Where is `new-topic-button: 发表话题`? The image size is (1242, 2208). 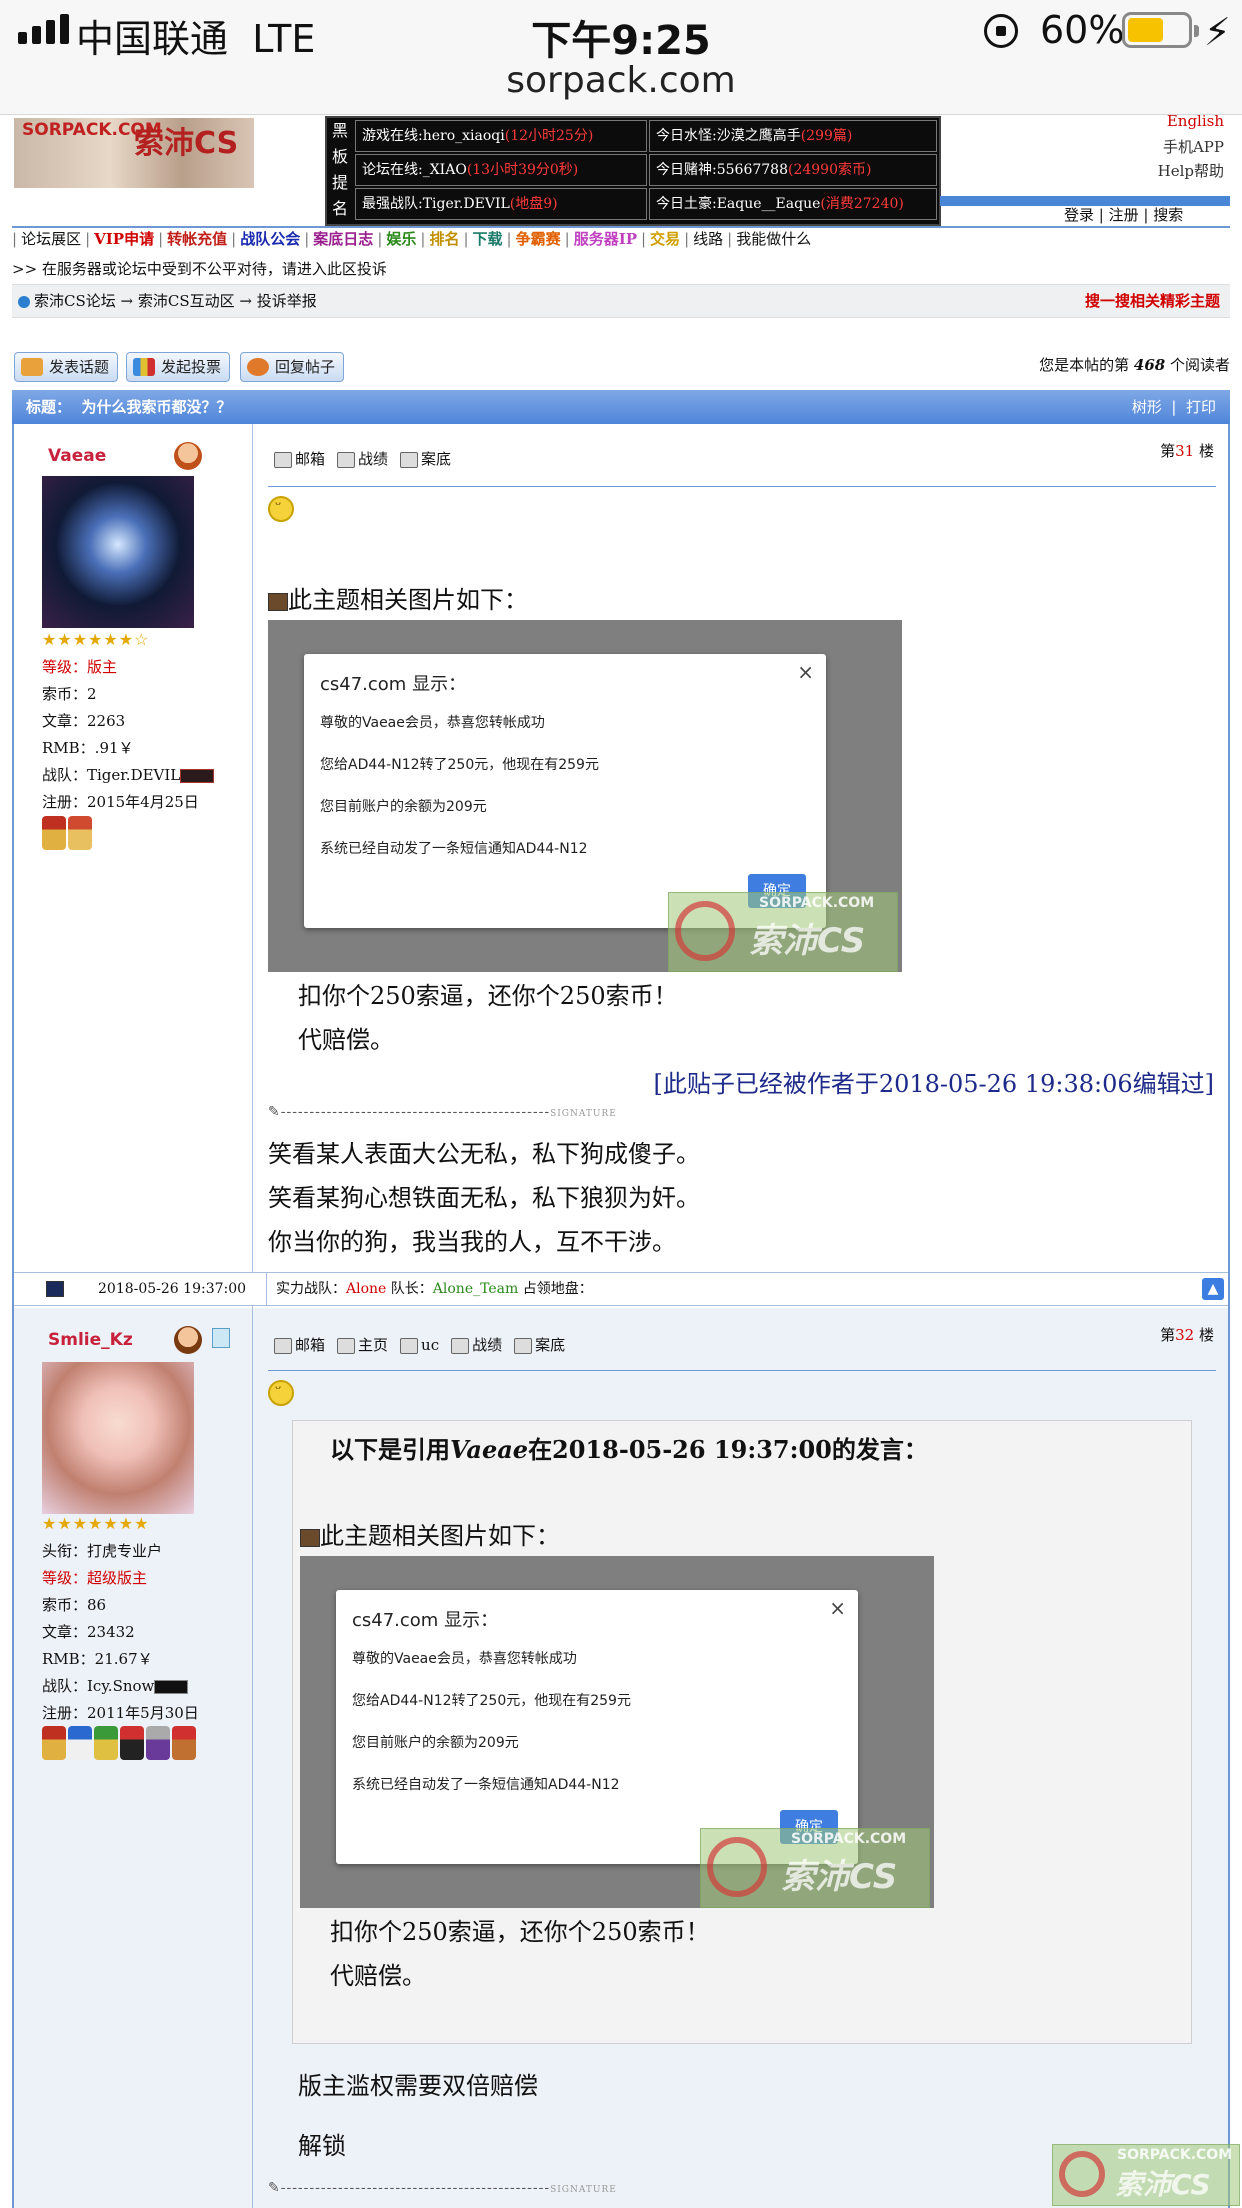 new-topic-button: 发表话题 is located at coordinates (66, 367).